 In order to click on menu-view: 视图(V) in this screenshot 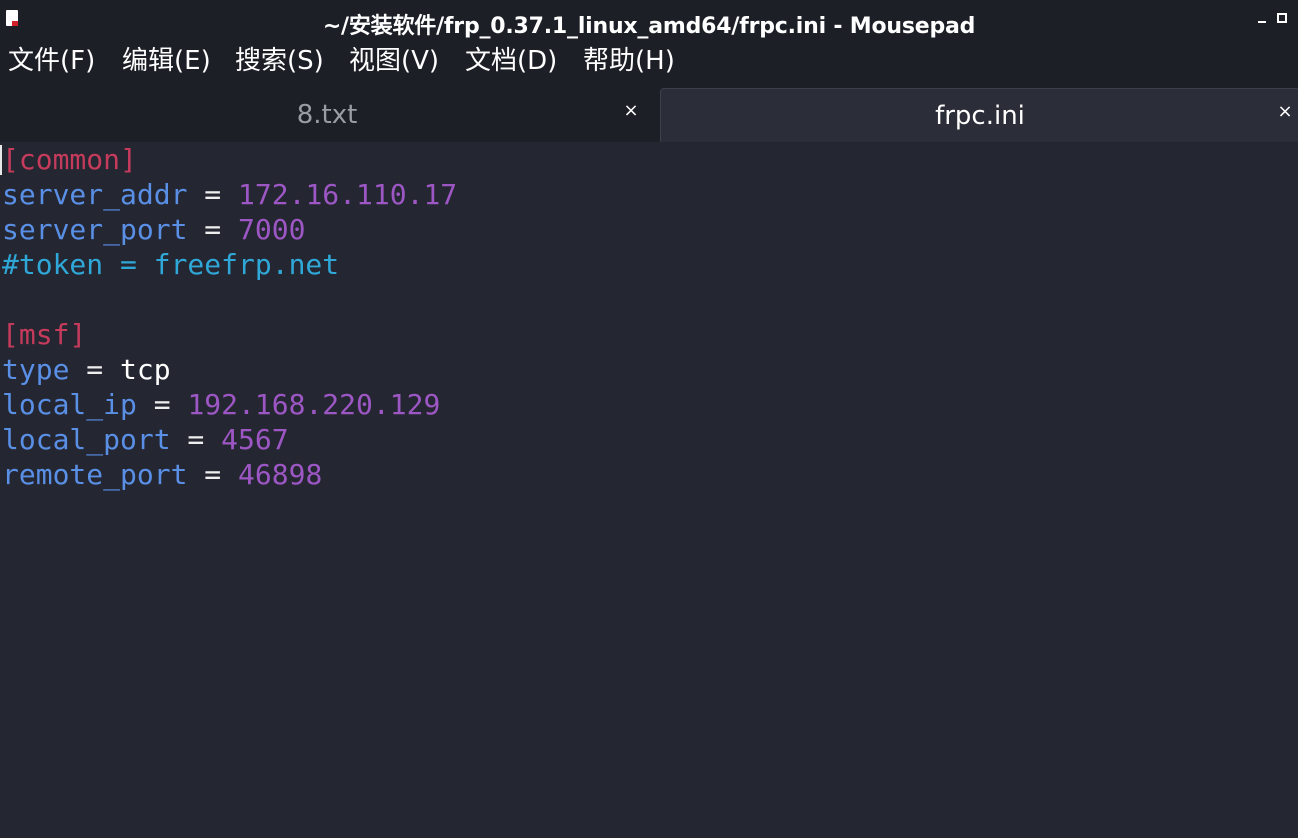, I will do `click(394, 61)`.